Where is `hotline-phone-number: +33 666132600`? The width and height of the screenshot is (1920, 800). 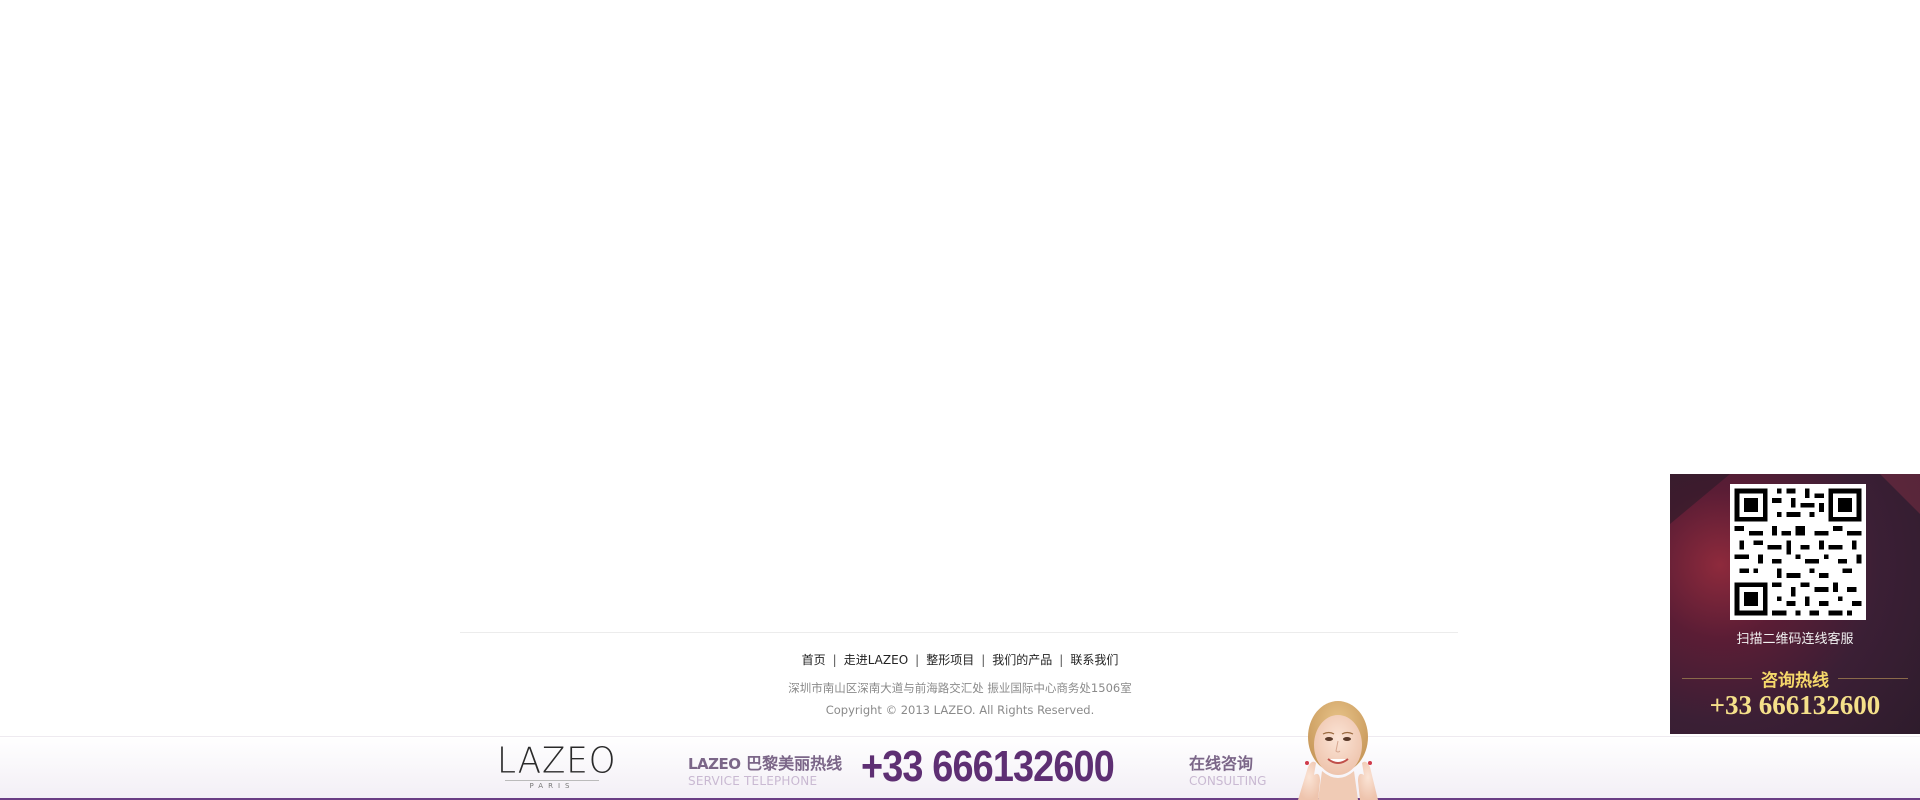
hotline-phone-number: +33 666132600 is located at coordinates (988, 766).